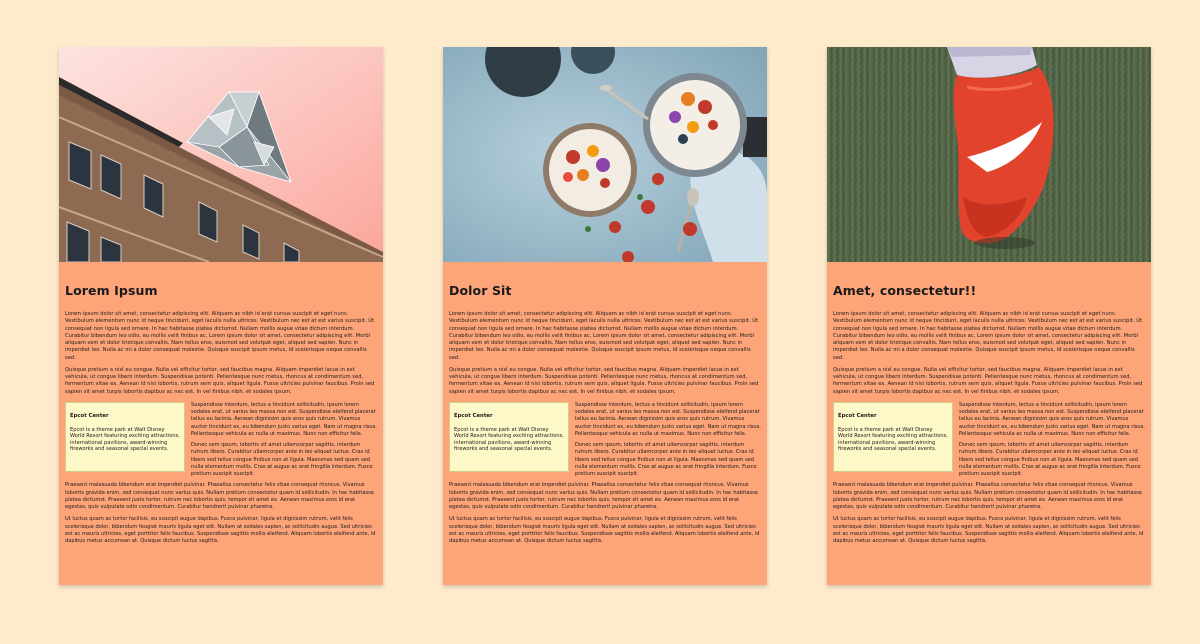  What do you see at coordinates (480, 290) in the screenshot?
I see `card-title: Dolor Sit` at bounding box center [480, 290].